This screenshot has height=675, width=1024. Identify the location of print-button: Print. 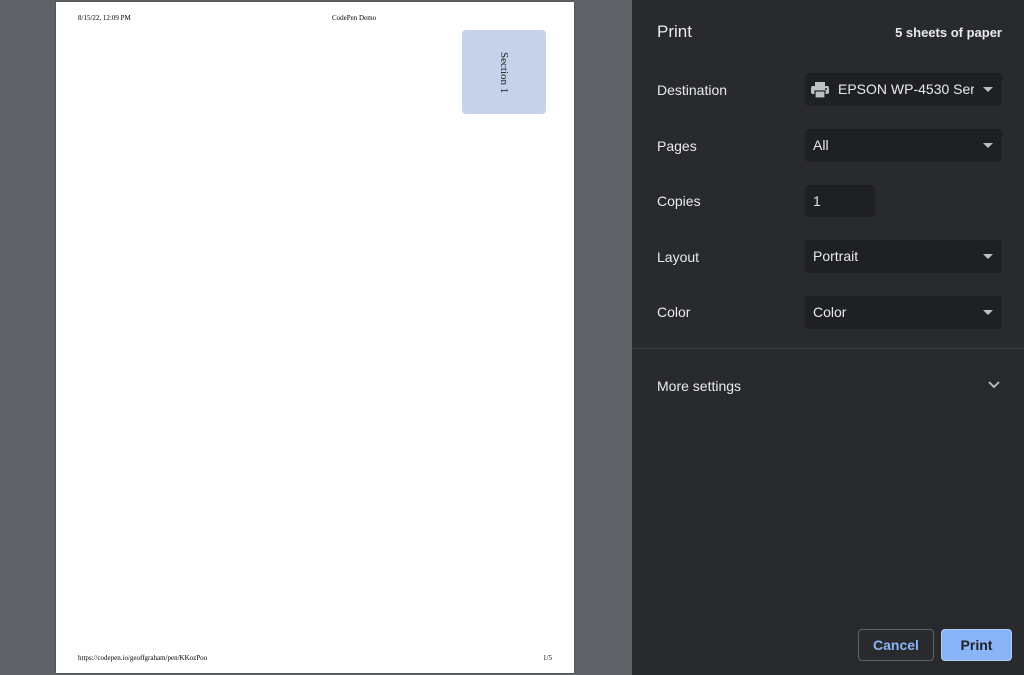
(976, 645).